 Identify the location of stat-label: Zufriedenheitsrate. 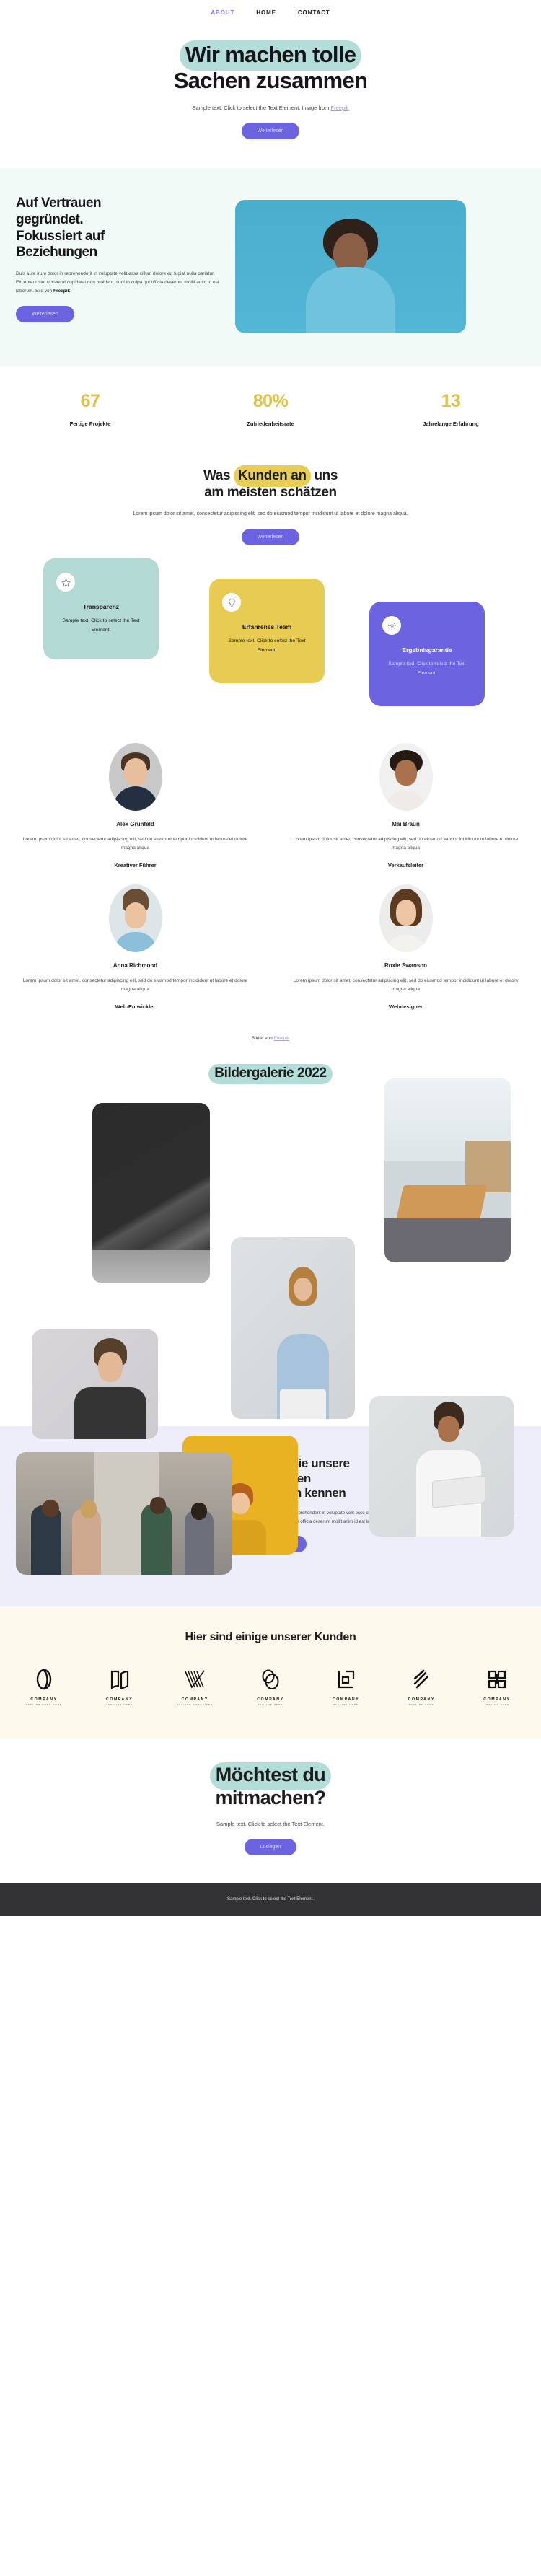
(270, 423).